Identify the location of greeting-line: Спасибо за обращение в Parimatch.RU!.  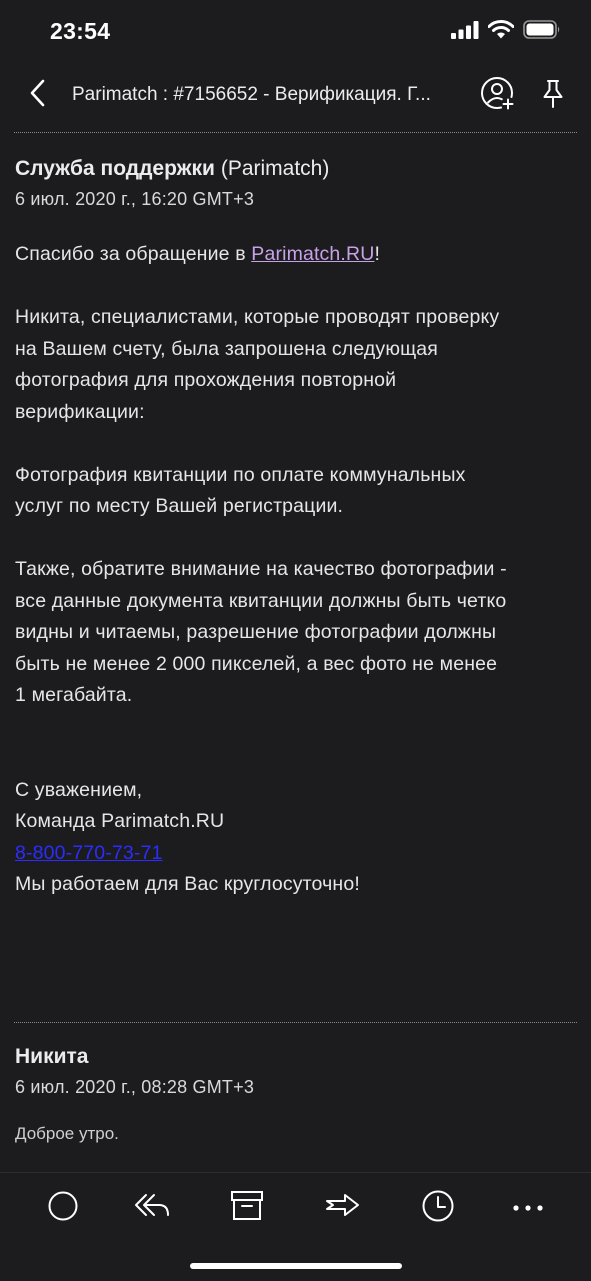
(297, 255).